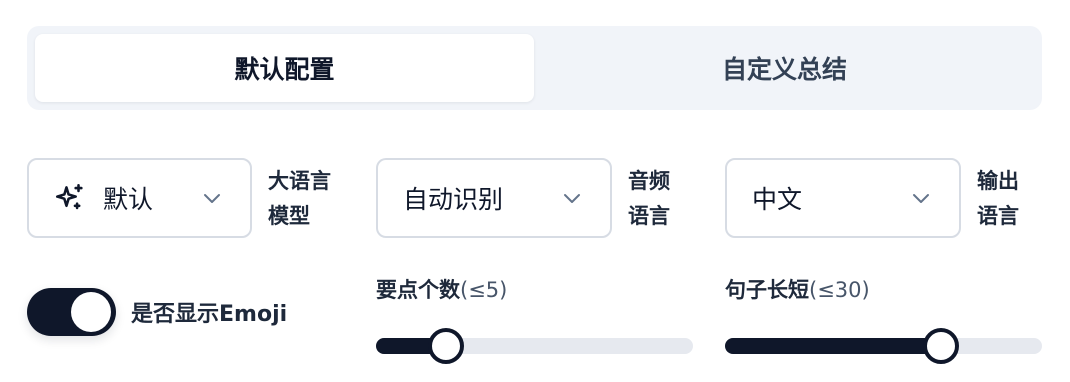  I want to click on tab-custom-summary-label: 自定义总结, so click(784, 69).